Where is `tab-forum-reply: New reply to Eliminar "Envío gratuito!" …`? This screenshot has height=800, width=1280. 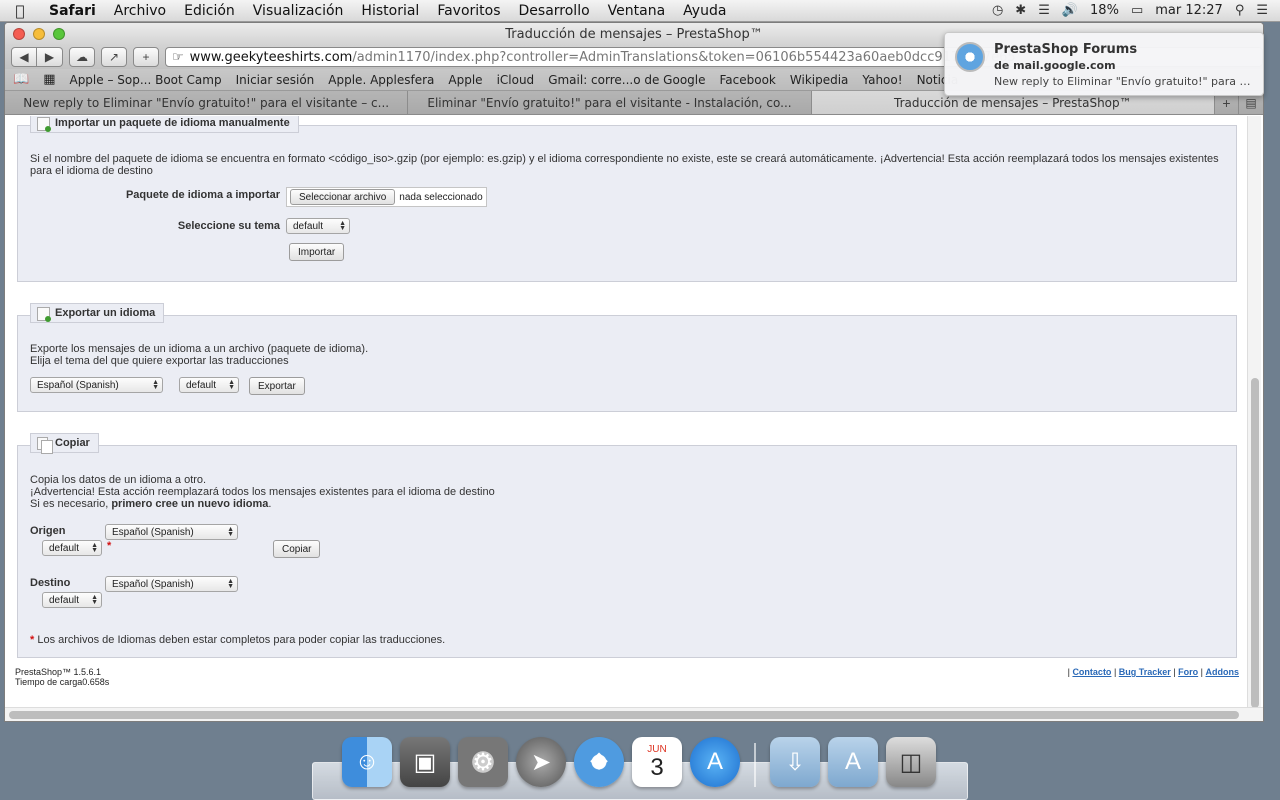 tab-forum-reply: New reply to Eliminar "Envío gratuito!" … is located at coordinates (207, 102).